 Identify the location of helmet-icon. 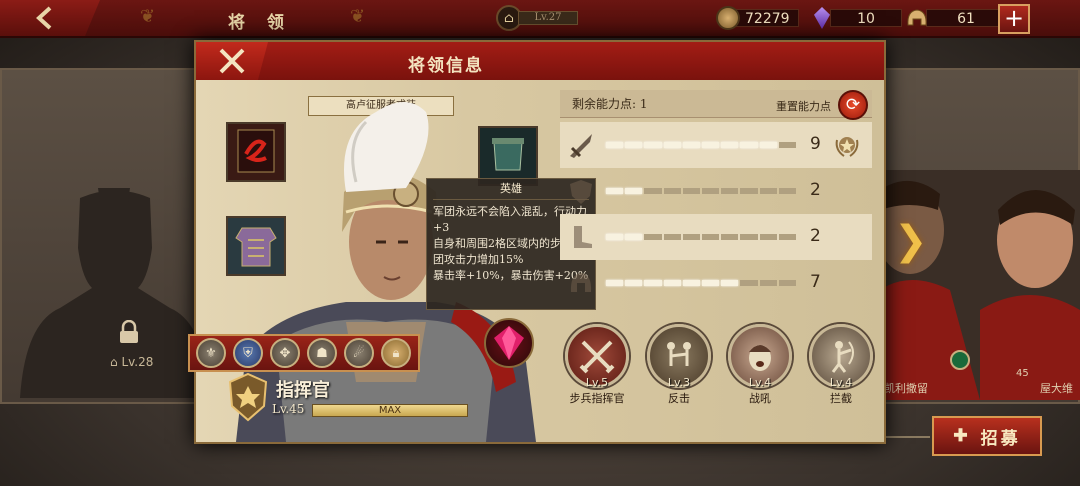
(917, 18).